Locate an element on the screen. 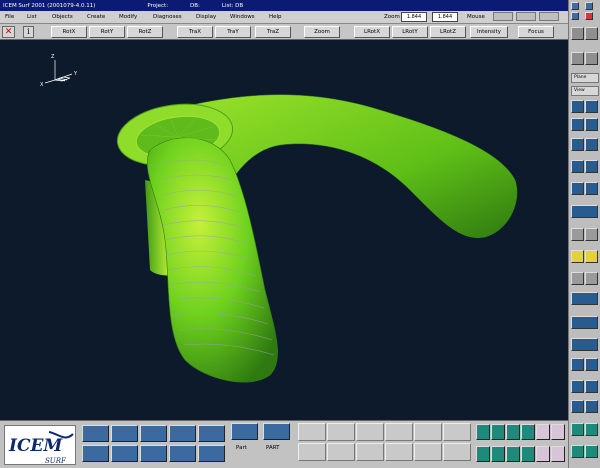 This screenshot has width=600, height=468. section-icon is located at coordinates (577, 406).